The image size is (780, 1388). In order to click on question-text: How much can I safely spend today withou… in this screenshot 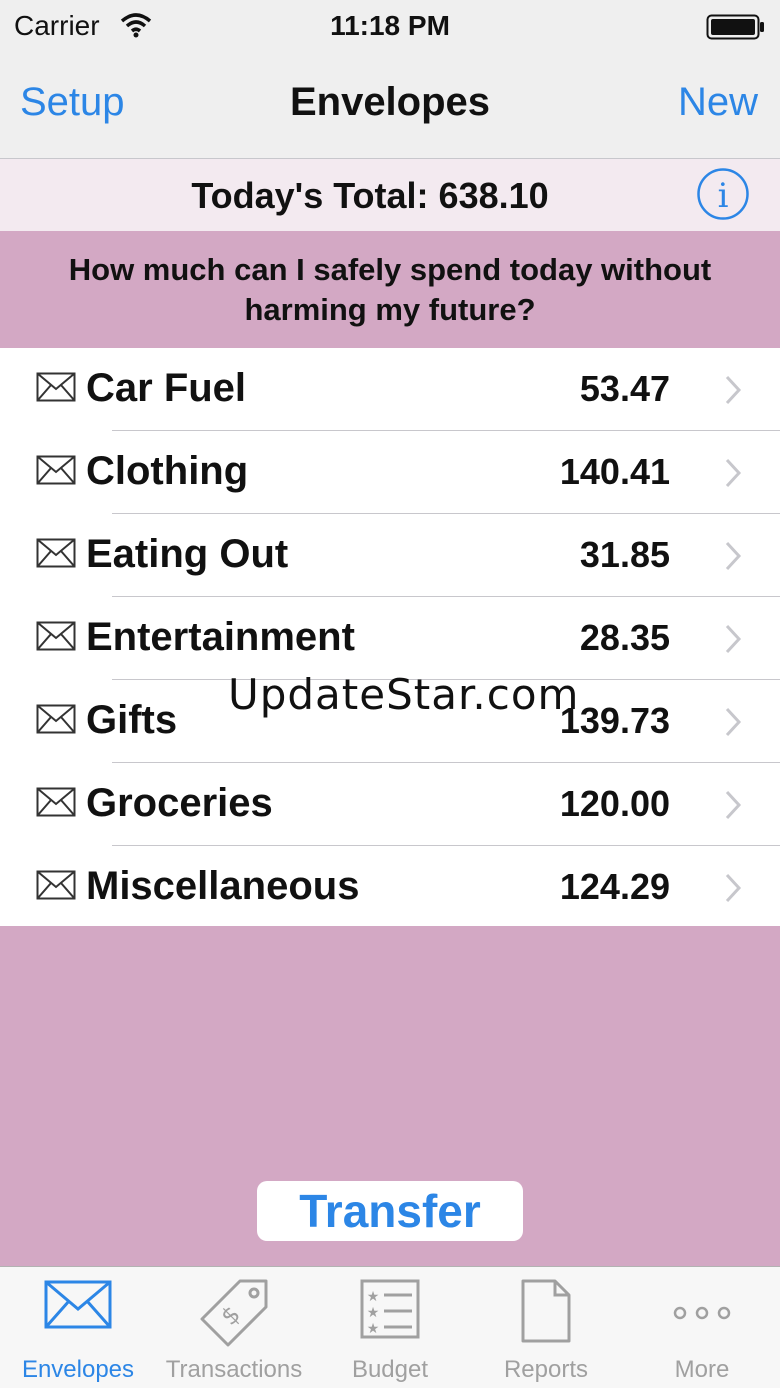, I will do `click(390, 289)`.